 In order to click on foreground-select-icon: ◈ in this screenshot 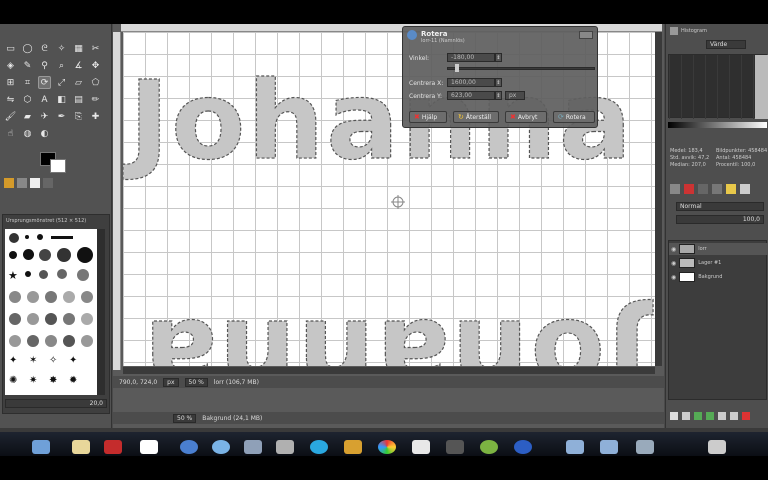, I will do `click(10, 65)`.